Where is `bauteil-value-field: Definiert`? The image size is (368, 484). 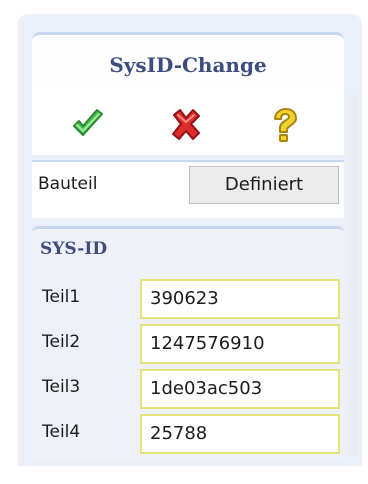 bauteil-value-field: Definiert is located at coordinates (264, 185).